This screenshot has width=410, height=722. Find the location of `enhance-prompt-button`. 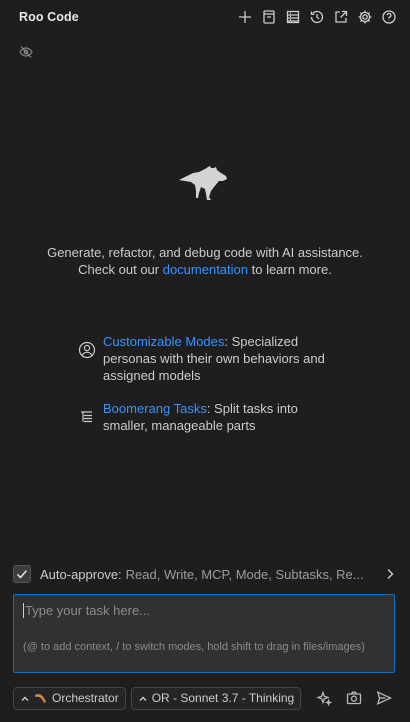

enhance-prompt-button is located at coordinates (324, 698).